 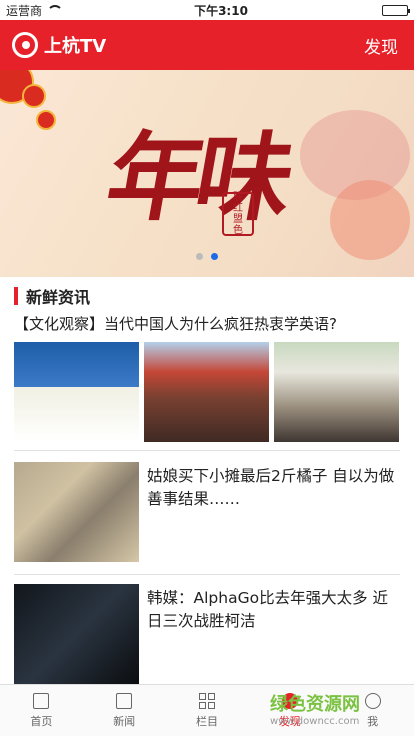 What do you see at coordinates (76, 634) in the screenshot?
I see `robot-hand-image` at bounding box center [76, 634].